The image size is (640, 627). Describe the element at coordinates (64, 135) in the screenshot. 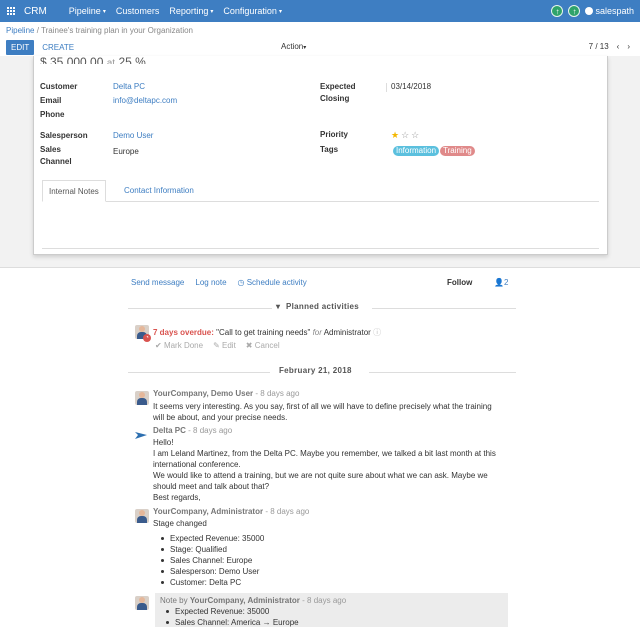

I see `salesperson-label: Salesperson` at that location.